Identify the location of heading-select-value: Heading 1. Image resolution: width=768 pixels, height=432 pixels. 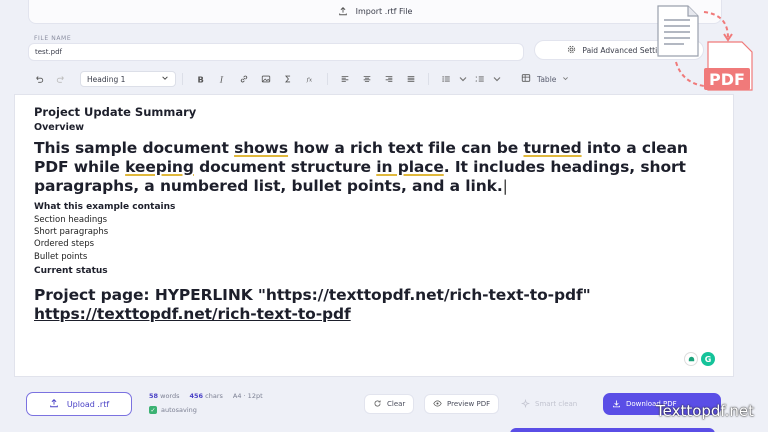
(106, 79).